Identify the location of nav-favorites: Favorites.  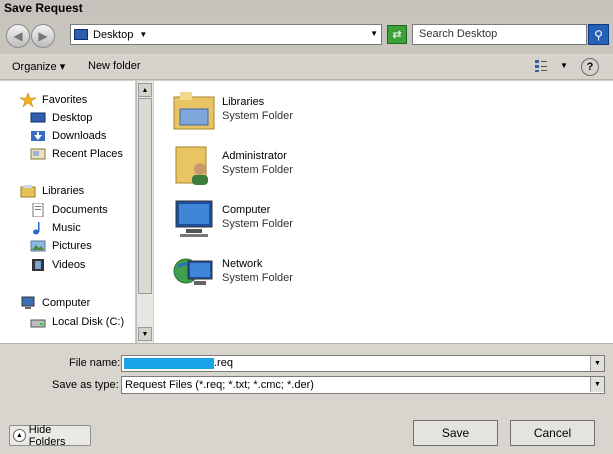
(53, 100).